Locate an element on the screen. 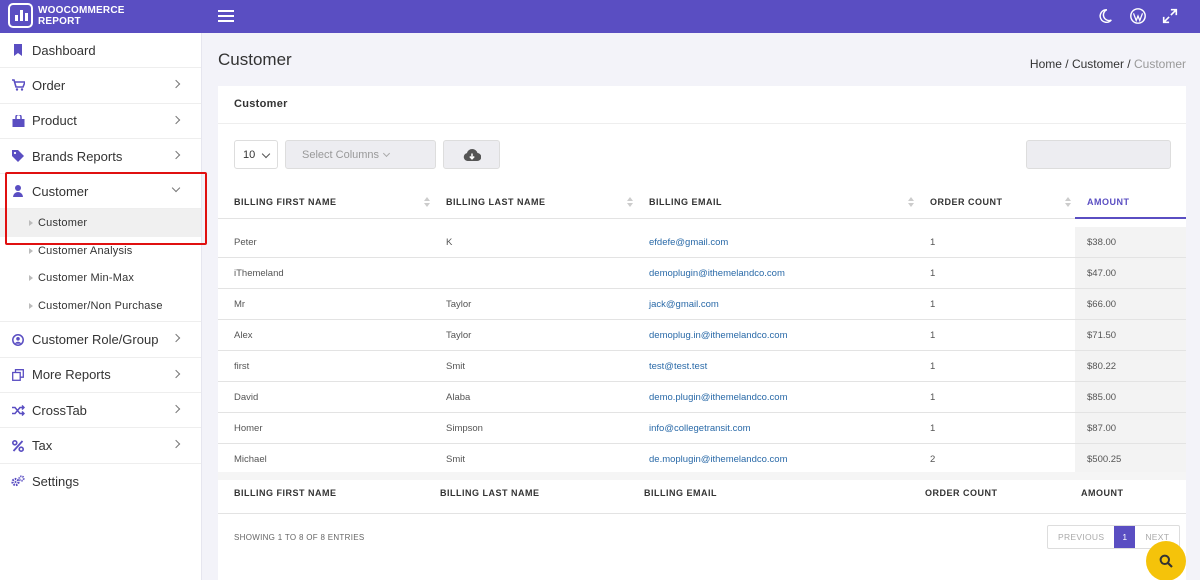  tag-icon is located at coordinates (18, 156).